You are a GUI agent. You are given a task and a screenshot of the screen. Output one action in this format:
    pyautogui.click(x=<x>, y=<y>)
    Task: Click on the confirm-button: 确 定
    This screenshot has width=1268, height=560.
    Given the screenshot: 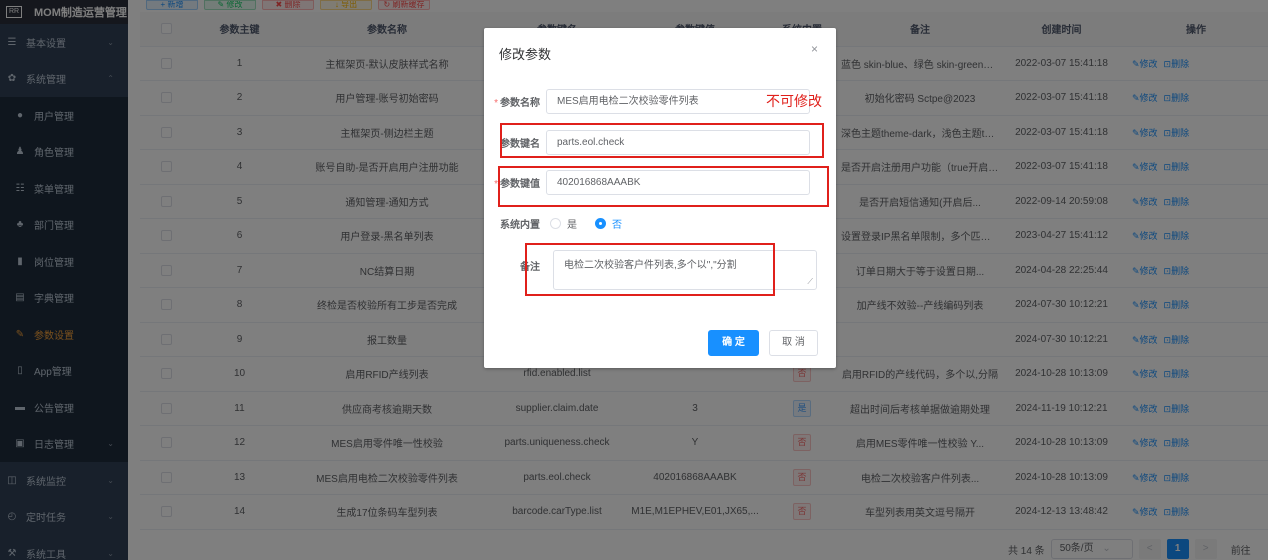 What is the action you would take?
    pyautogui.click(x=733, y=343)
    